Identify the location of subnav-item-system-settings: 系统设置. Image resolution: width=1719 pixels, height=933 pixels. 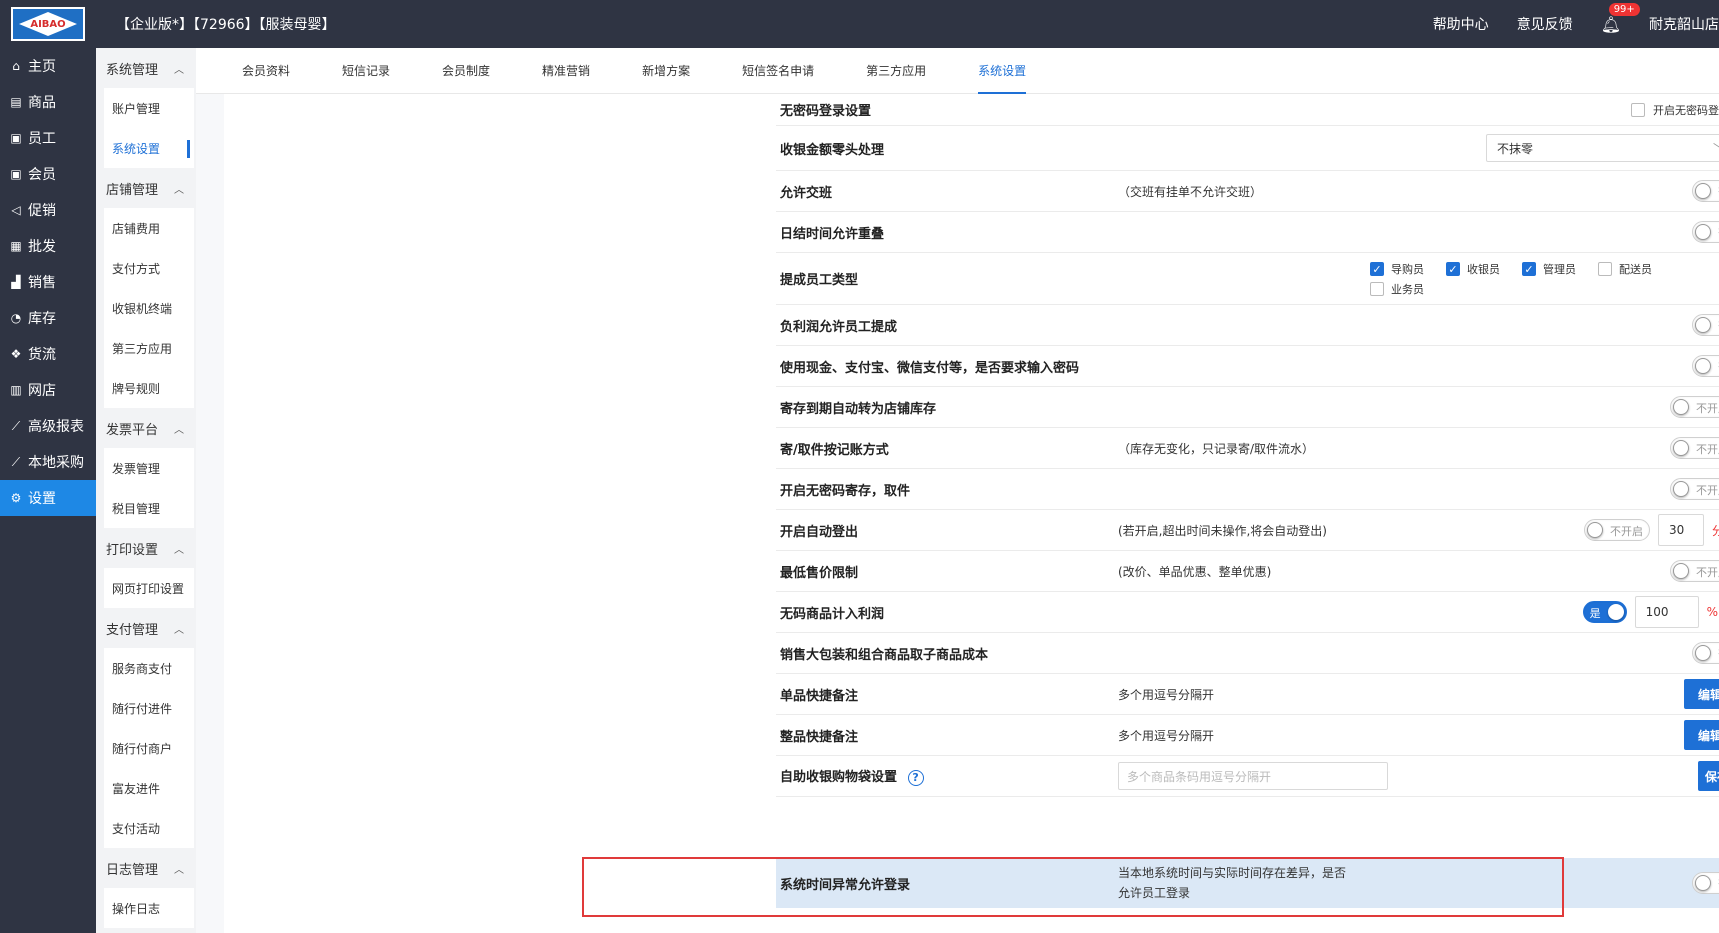
(149, 148).